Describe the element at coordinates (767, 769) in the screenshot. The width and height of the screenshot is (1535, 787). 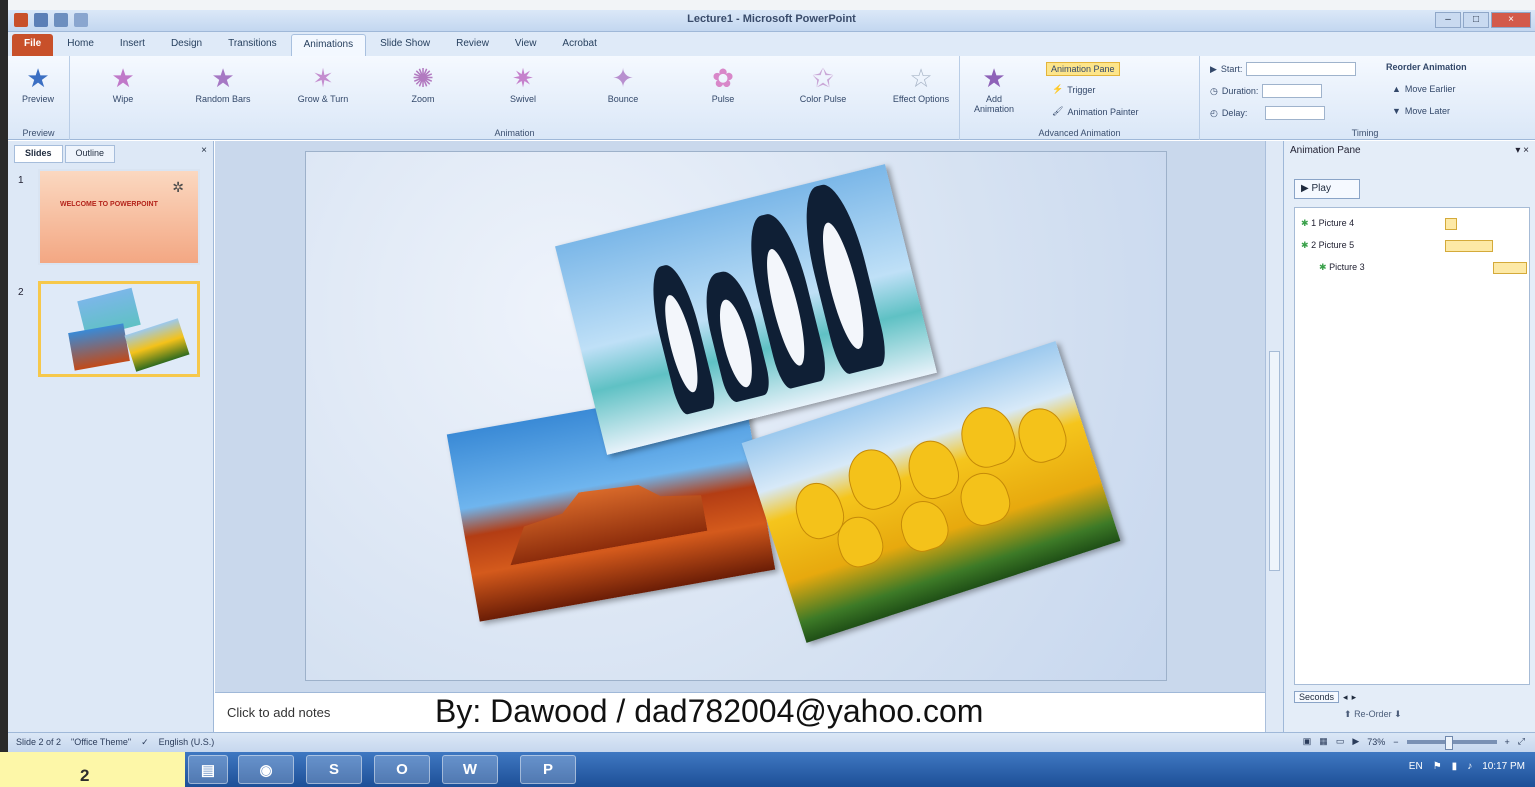
I see `windows-taskbar: ▤ ◉ S O W P EN ⚑ ▮ ♪ 10:17 PM` at that location.